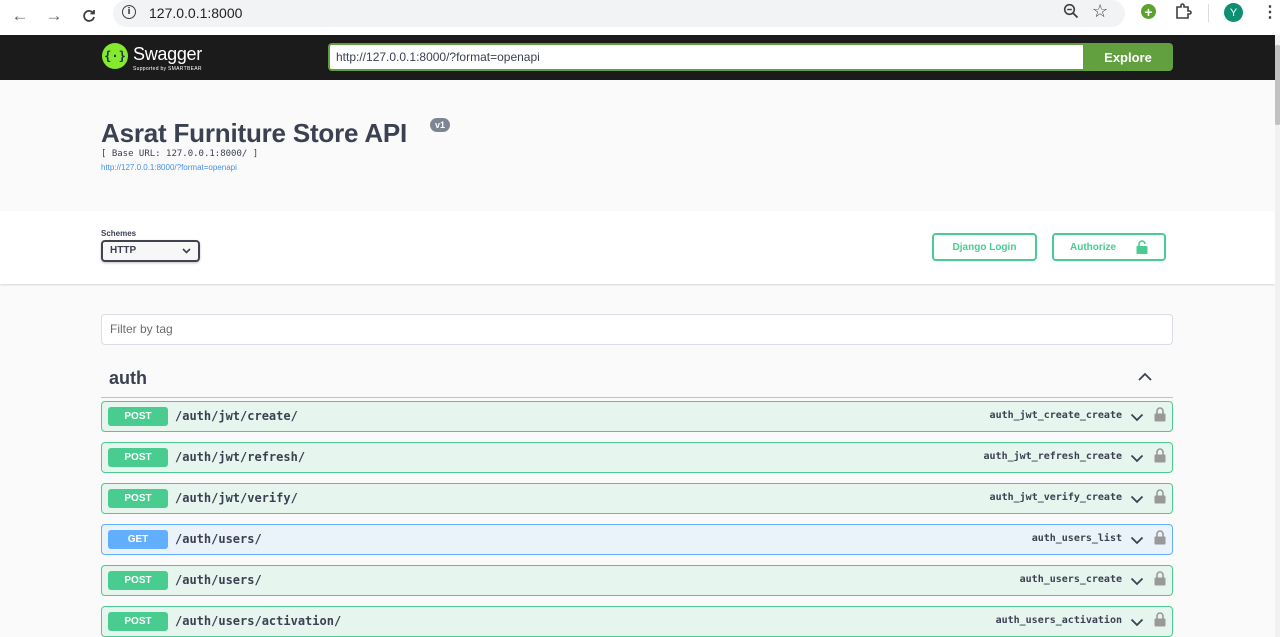 The height and width of the screenshot is (637, 1280). What do you see at coordinates (167, 54) in the screenshot?
I see `logo-text: Swagger` at bounding box center [167, 54].